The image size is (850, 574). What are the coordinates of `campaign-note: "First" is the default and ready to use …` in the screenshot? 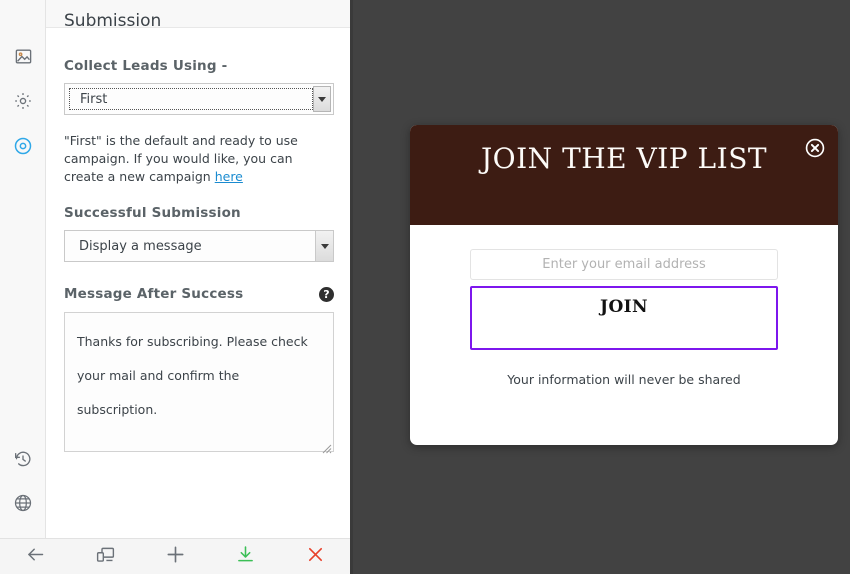 It's located at (200, 159).